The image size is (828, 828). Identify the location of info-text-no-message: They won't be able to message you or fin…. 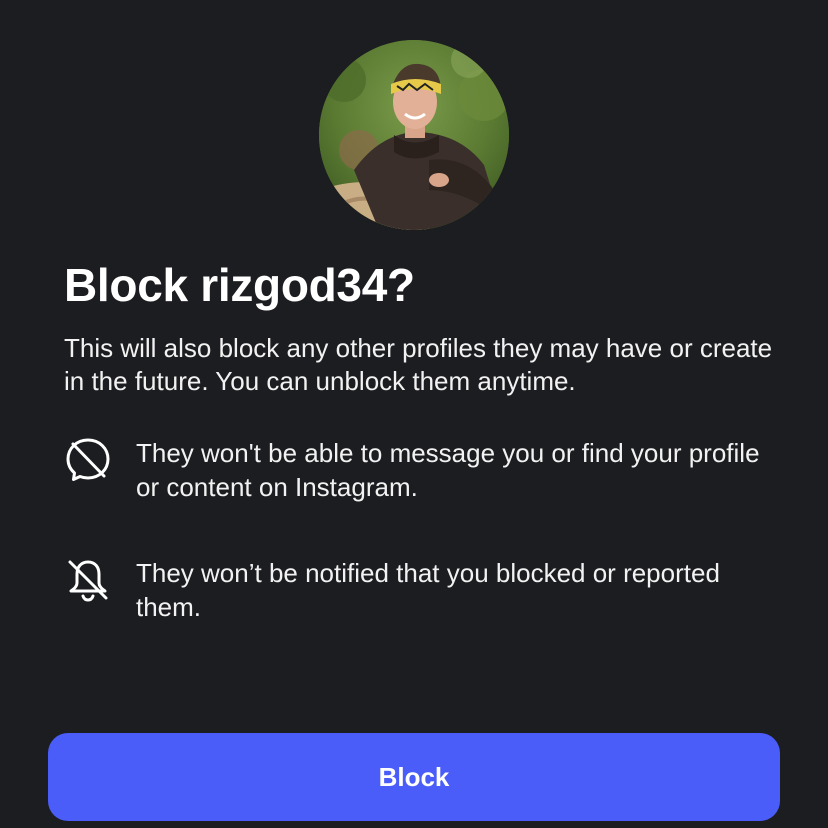
(448, 470).